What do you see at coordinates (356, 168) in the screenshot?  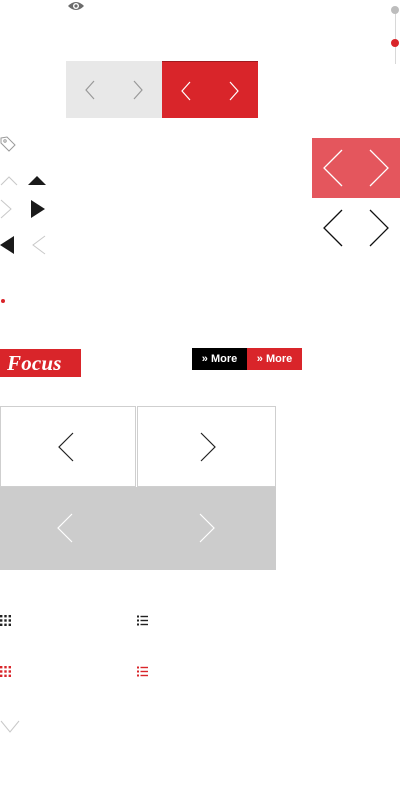 I see `arrow-pair-pink` at bounding box center [356, 168].